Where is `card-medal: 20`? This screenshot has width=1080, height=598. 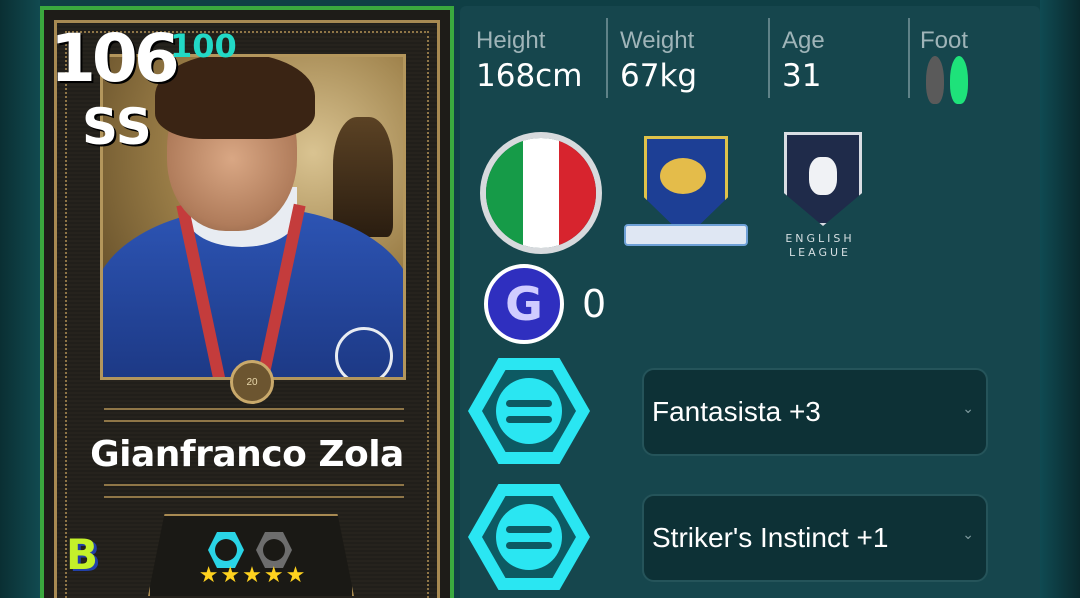 card-medal: 20 is located at coordinates (252, 382).